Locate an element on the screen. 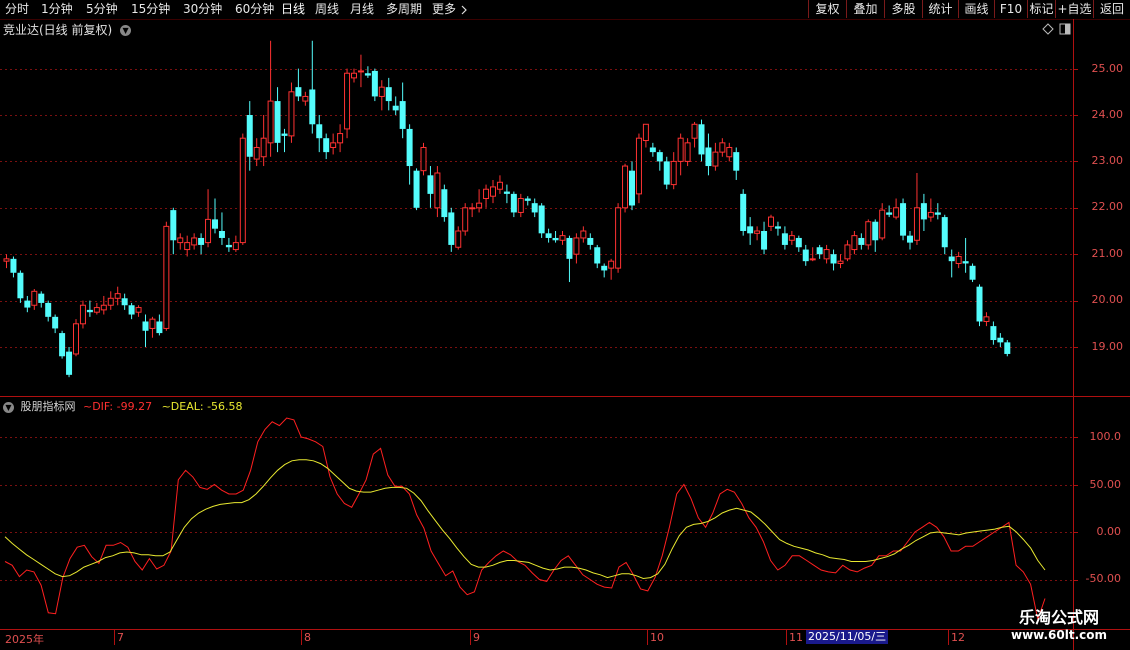 The image size is (1130, 650). date-cursor-label: 2025/11/05/三 is located at coordinates (847, 637).